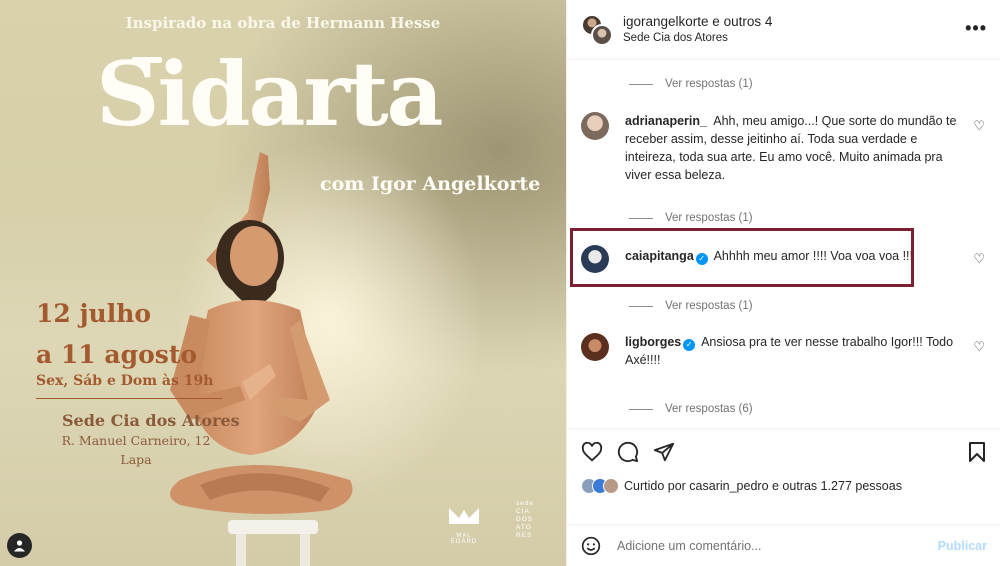 Image resolution: width=1000 pixels, height=566 pixels. I want to click on title-macron, so click(147, 60).